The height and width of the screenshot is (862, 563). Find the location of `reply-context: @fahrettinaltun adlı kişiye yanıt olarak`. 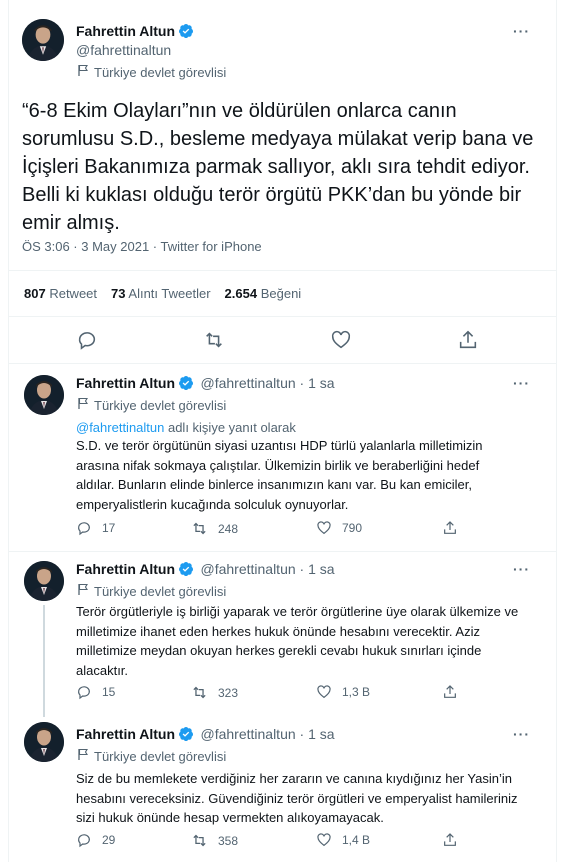

reply-context: @fahrettinaltun adlı kişiye yanıt olarak is located at coordinates (186, 427).